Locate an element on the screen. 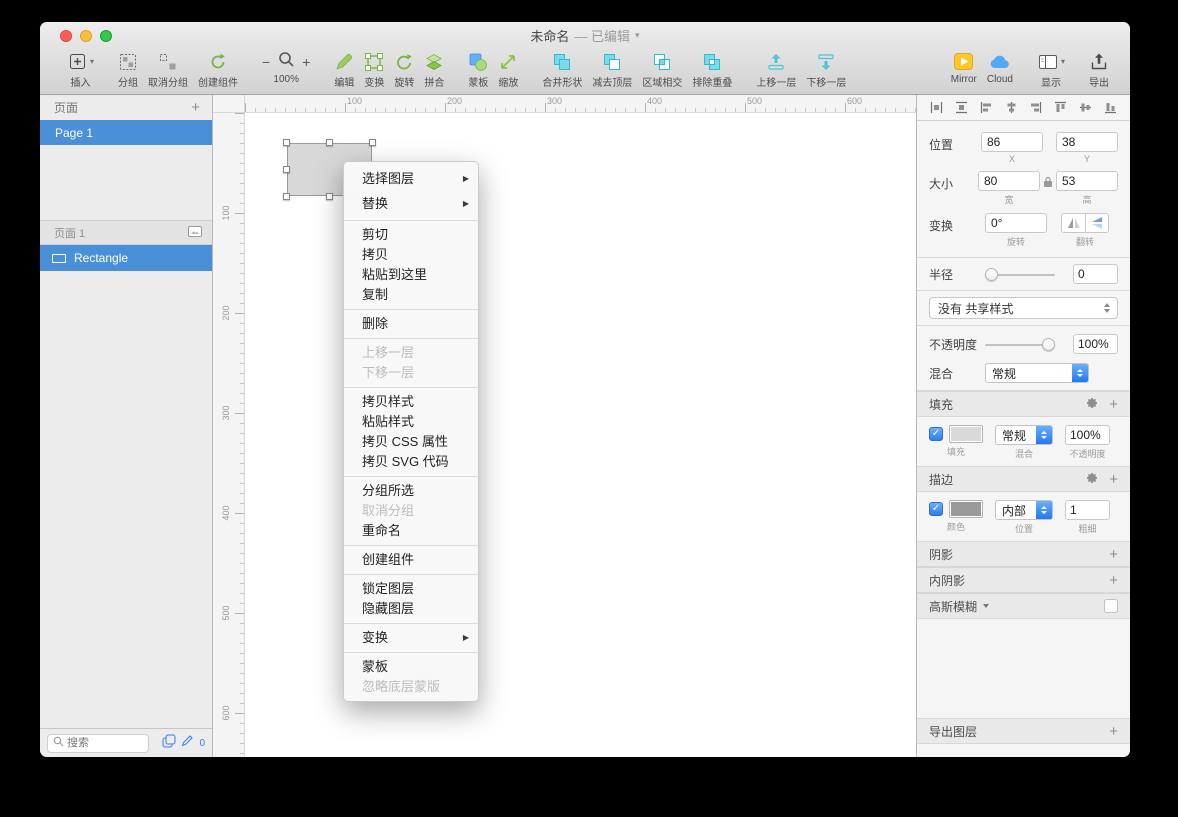  menu-item-copy-svg: 拷贝 SVG 代码 is located at coordinates (411, 462).